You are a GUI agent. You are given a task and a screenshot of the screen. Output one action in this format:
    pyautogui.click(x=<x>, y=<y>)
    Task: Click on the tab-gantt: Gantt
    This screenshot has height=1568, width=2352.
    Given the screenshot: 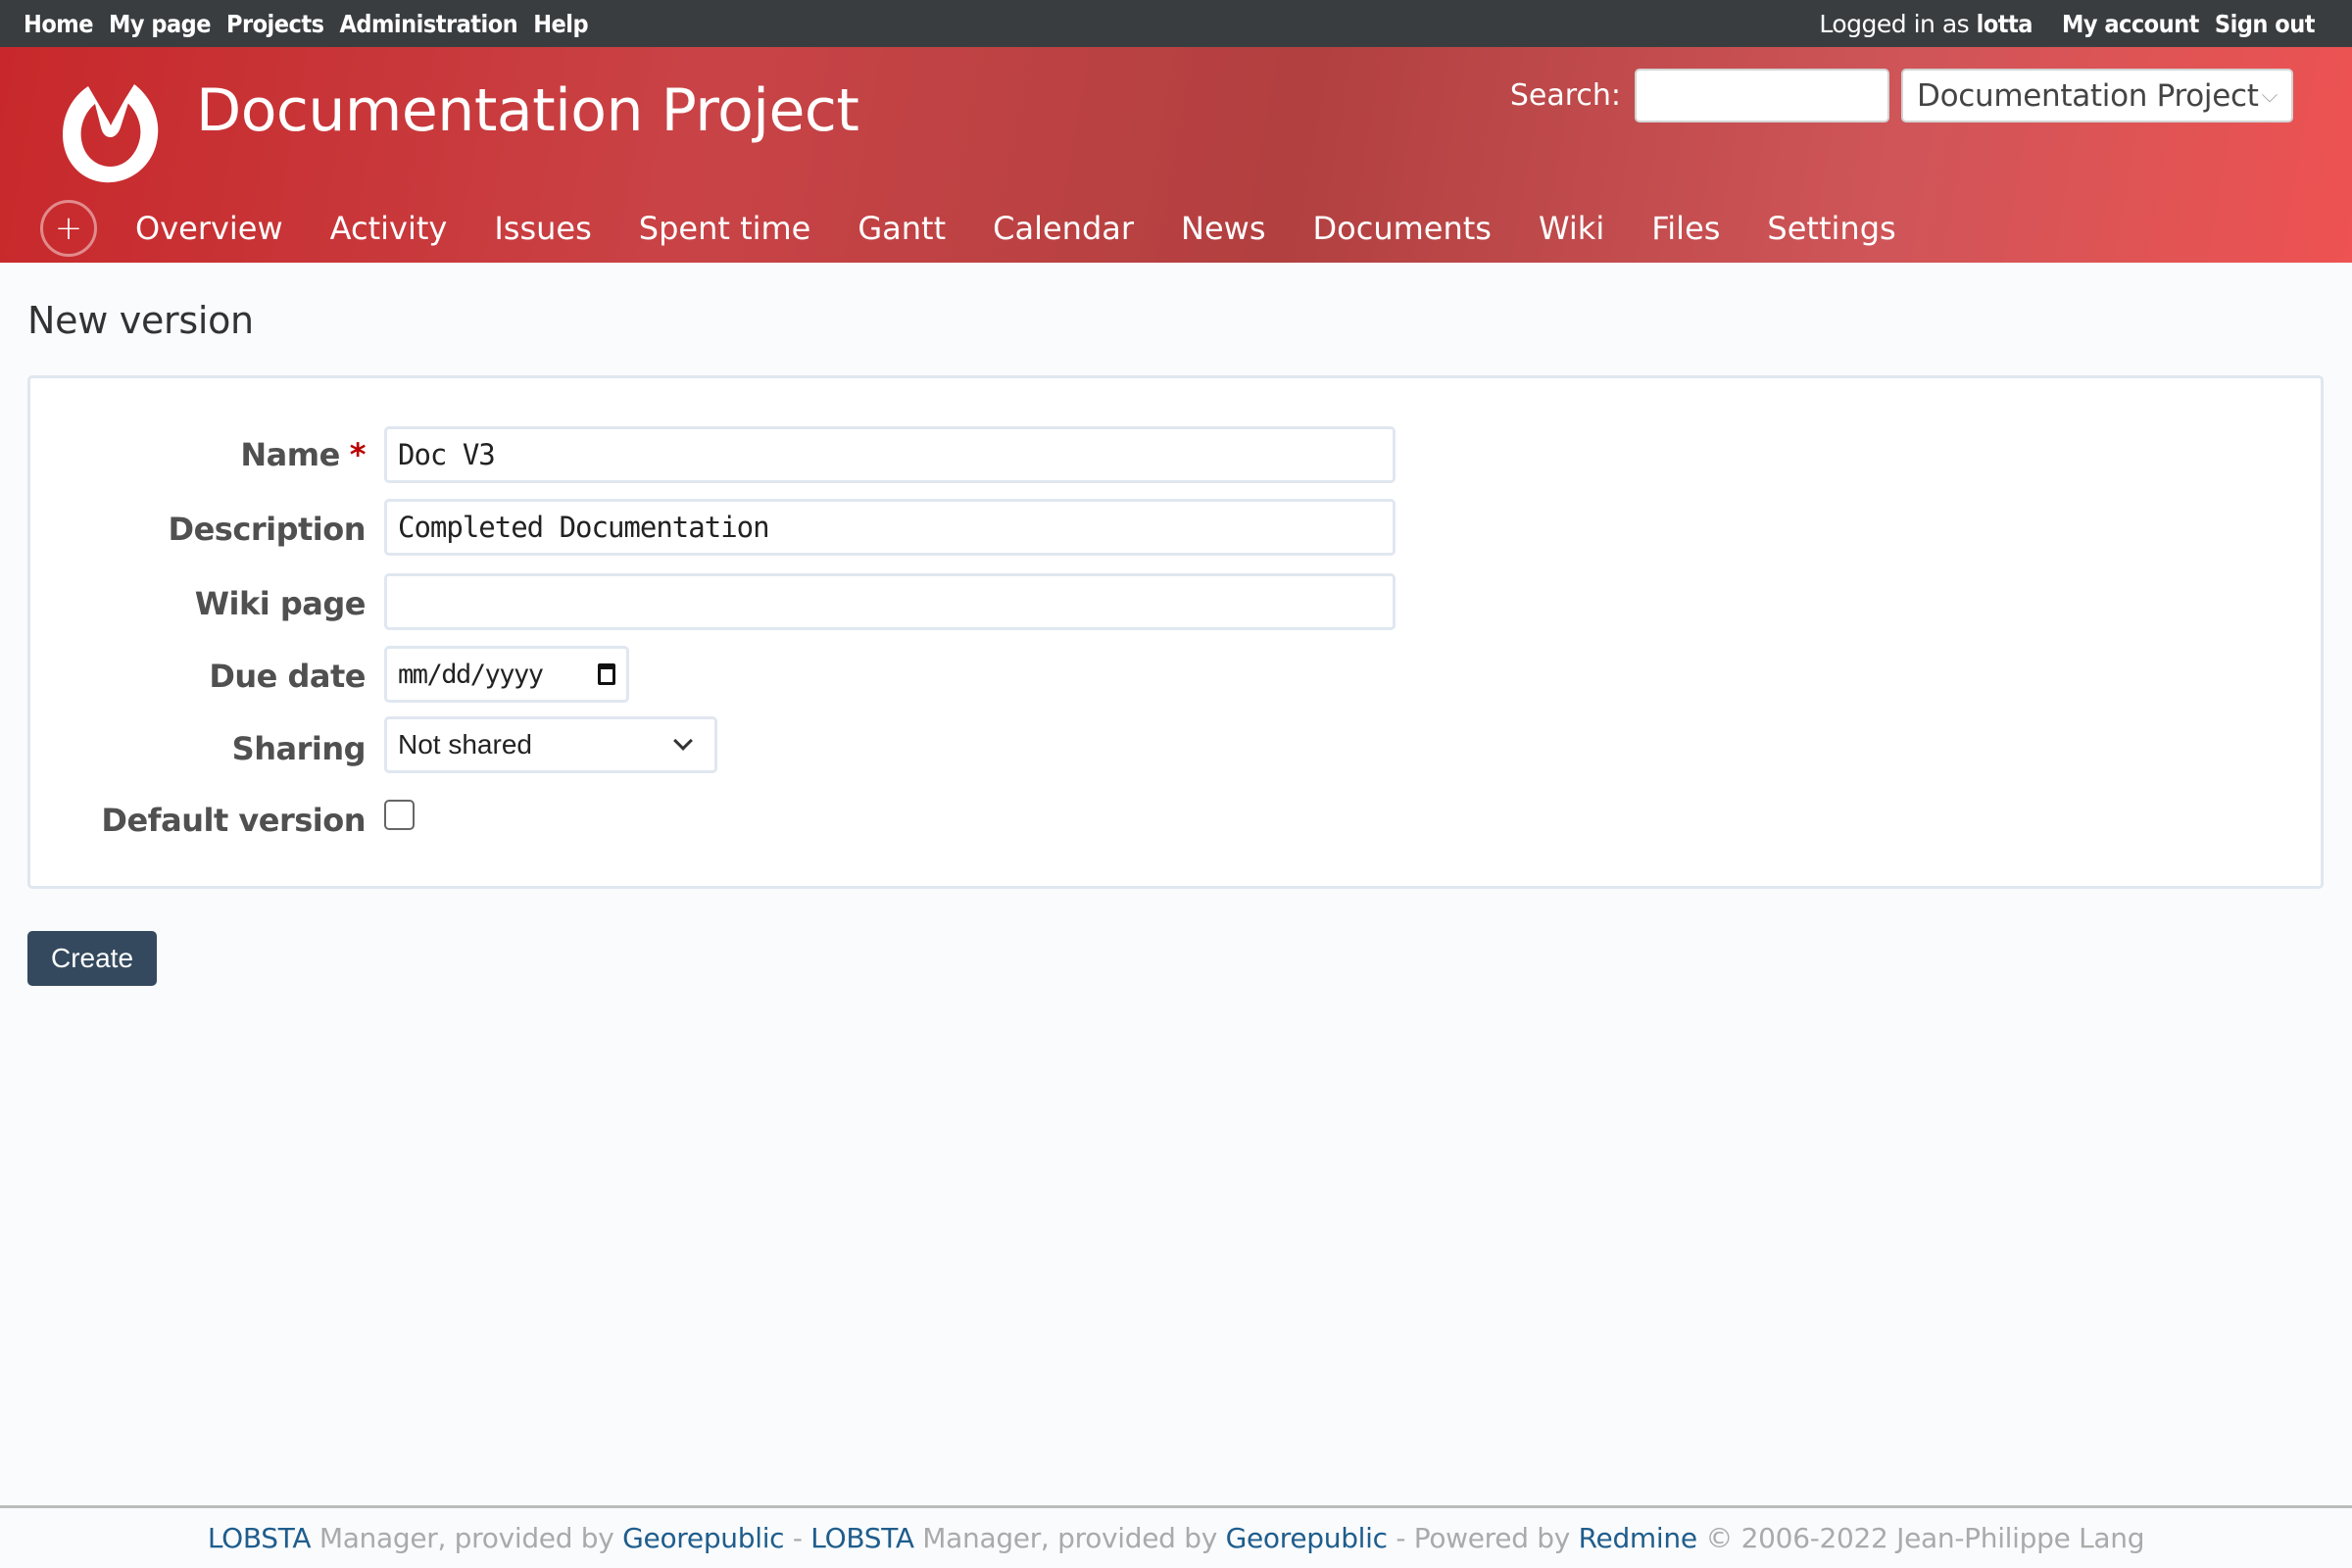 What is the action you would take?
    pyautogui.click(x=901, y=228)
    